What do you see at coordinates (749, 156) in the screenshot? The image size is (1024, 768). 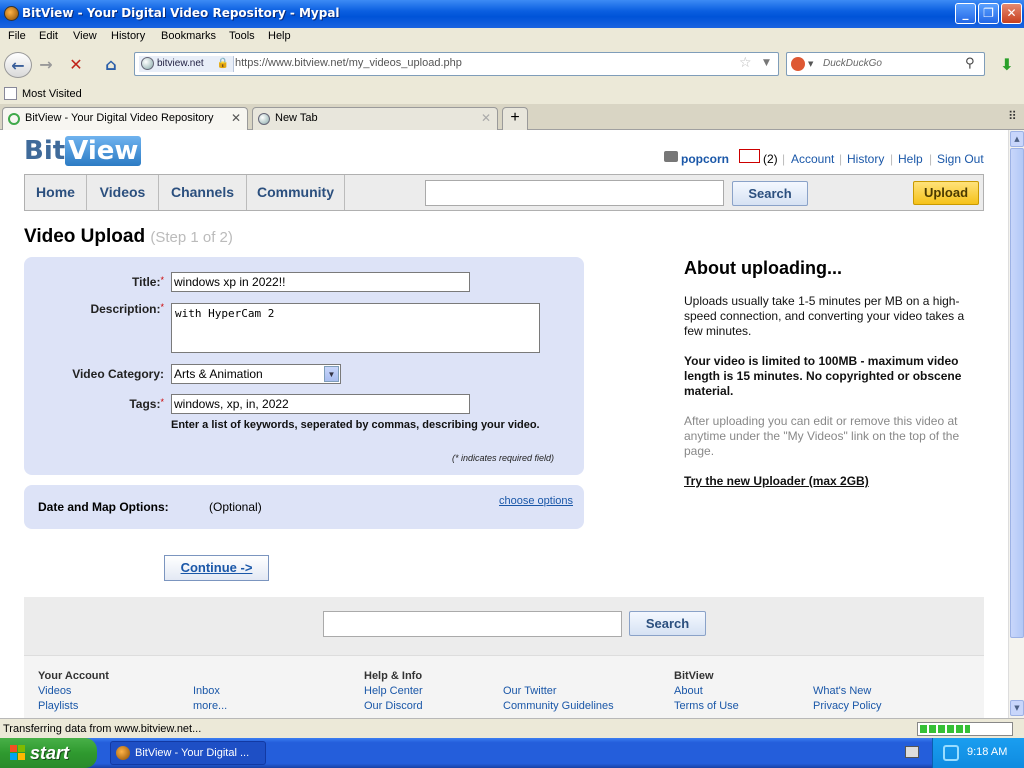 I see `inbox-envelope-icon` at bounding box center [749, 156].